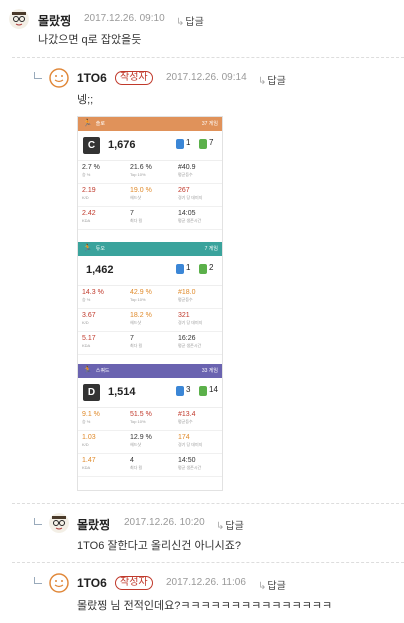 The height and width of the screenshot is (623, 404). I want to click on stat-cell: 14.3 % 승 %, so click(93, 296).